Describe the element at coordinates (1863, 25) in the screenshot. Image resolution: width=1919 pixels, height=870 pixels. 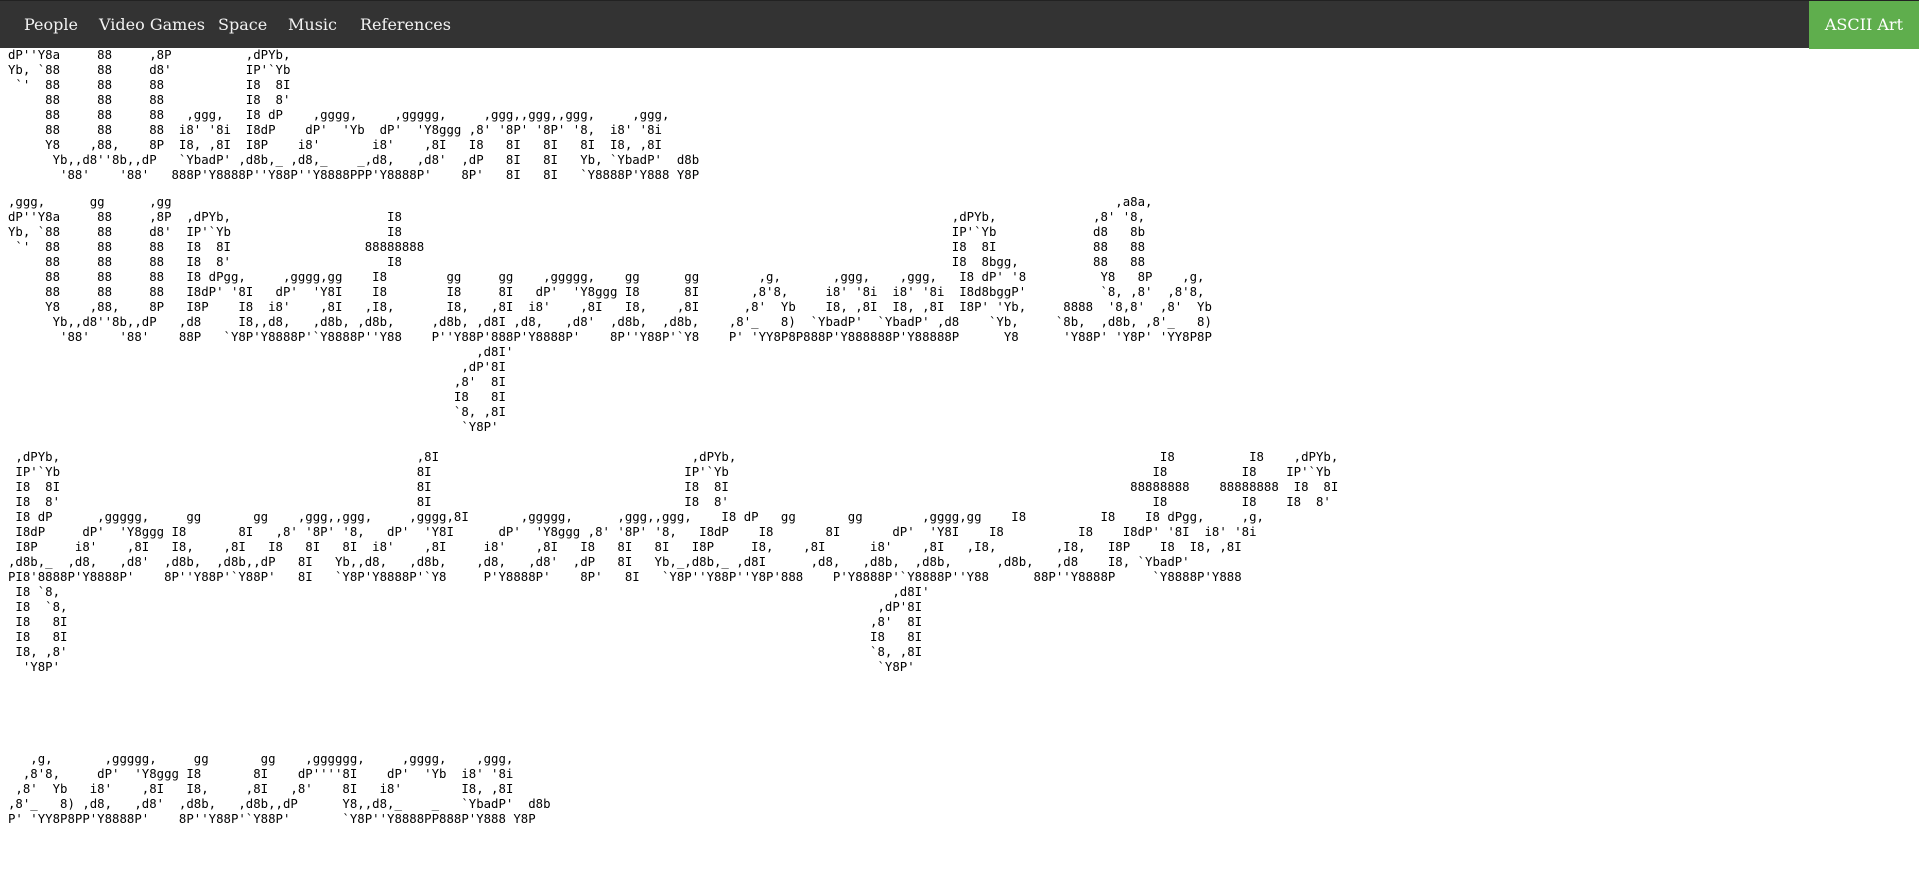
I see `nav-link-ascii-art-active: ASCII Art` at that location.